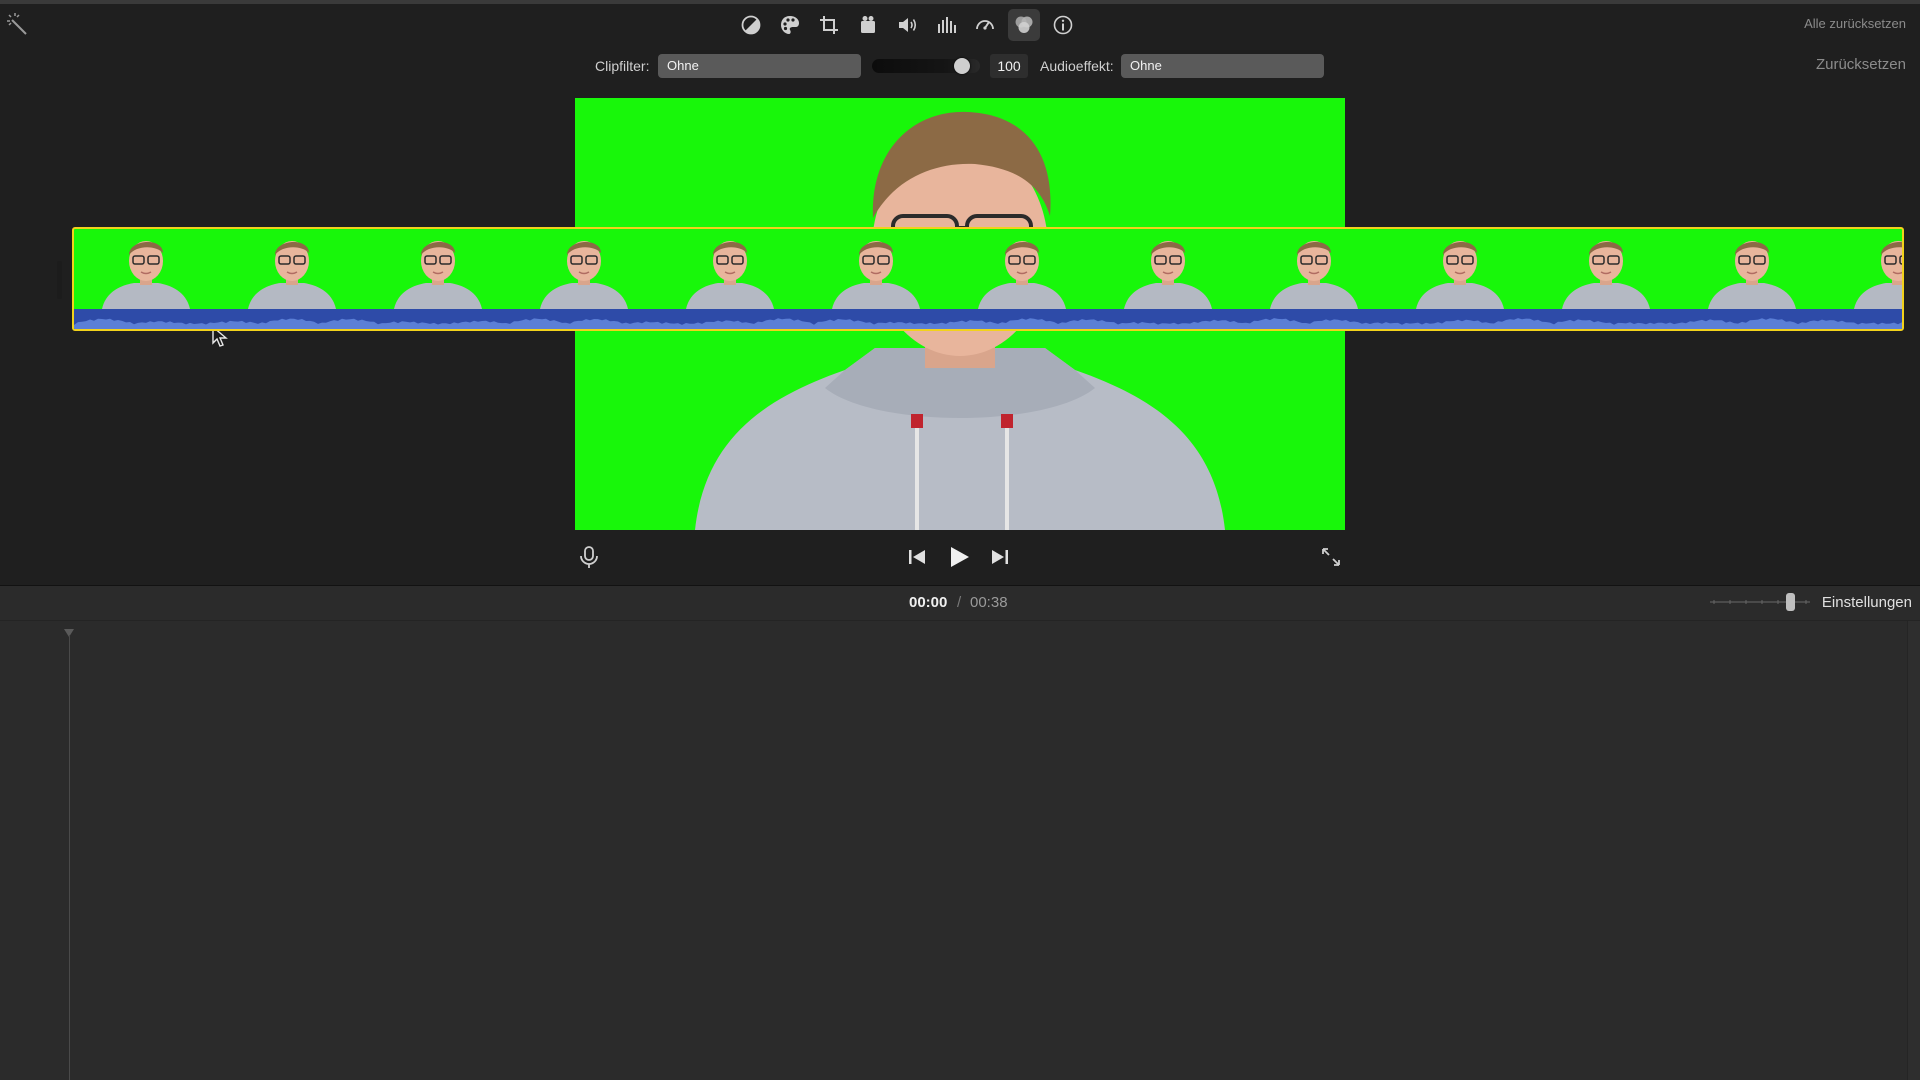 The image size is (1920, 1080). I want to click on color-correction-icon, so click(790, 25).